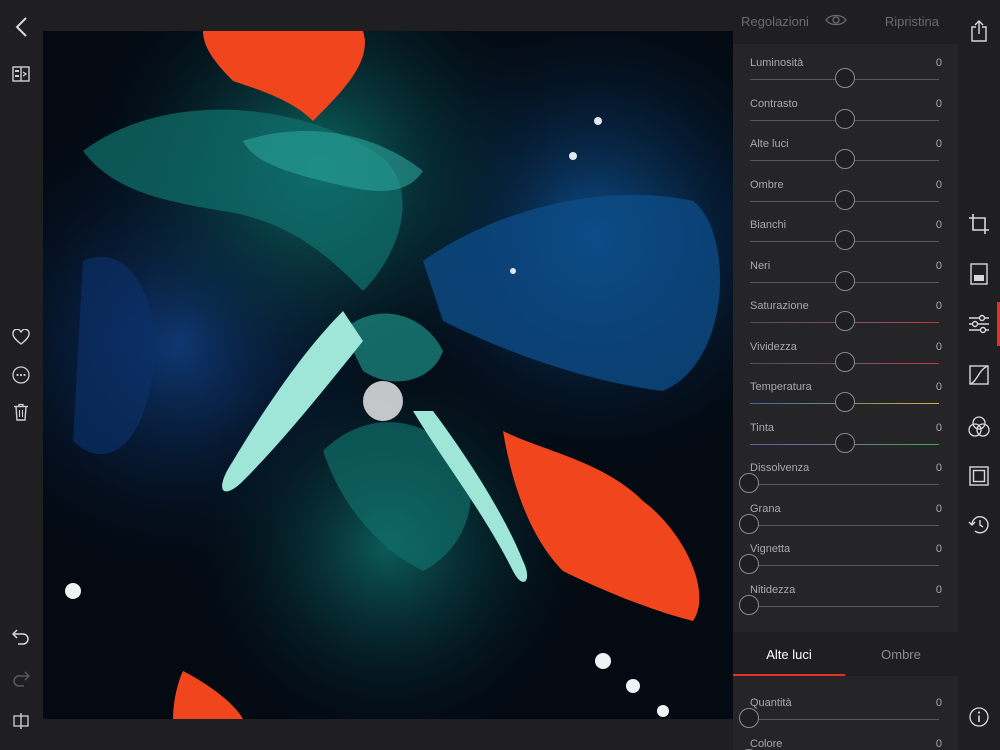 This screenshot has height=750, width=1000. Describe the element at coordinates (770, 549) in the screenshot. I see `slider-label: Vignetta` at that location.